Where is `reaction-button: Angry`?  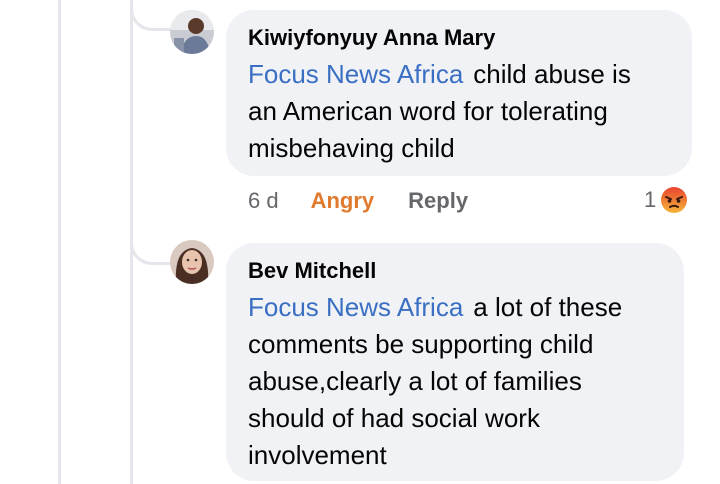 reaction-button: Angry is located at coordinates (343, 201).